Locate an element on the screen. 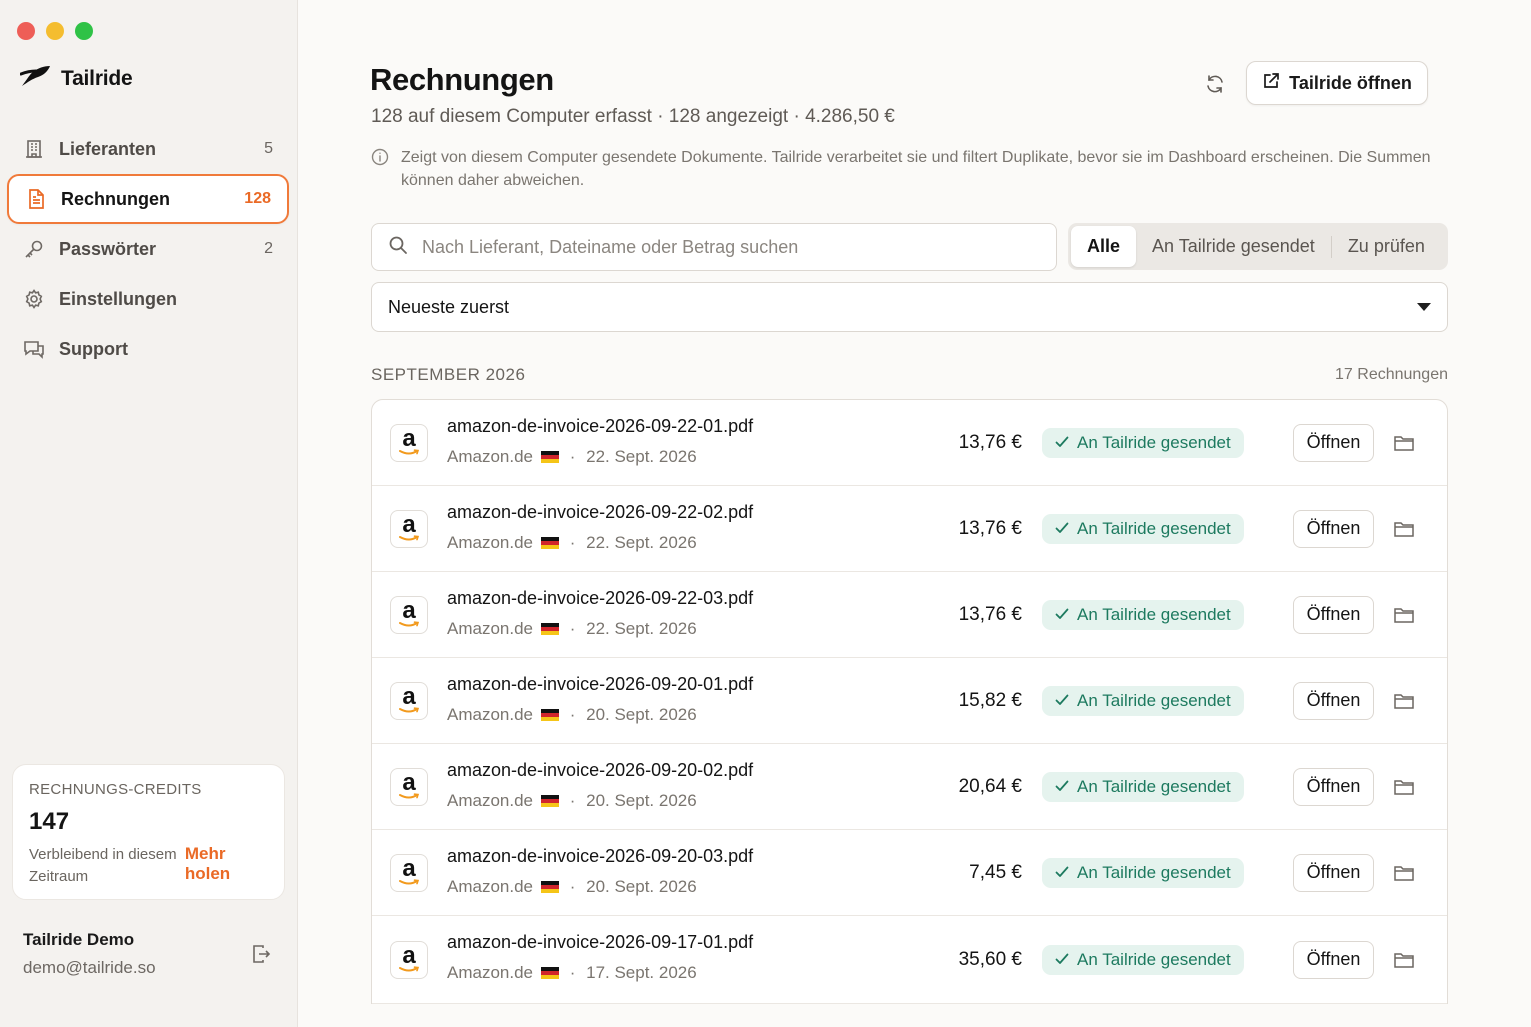 The height and width of the screenshot is (1027, 1531). invoice-amount: 13,76 € is located at coordinates (990, 442).